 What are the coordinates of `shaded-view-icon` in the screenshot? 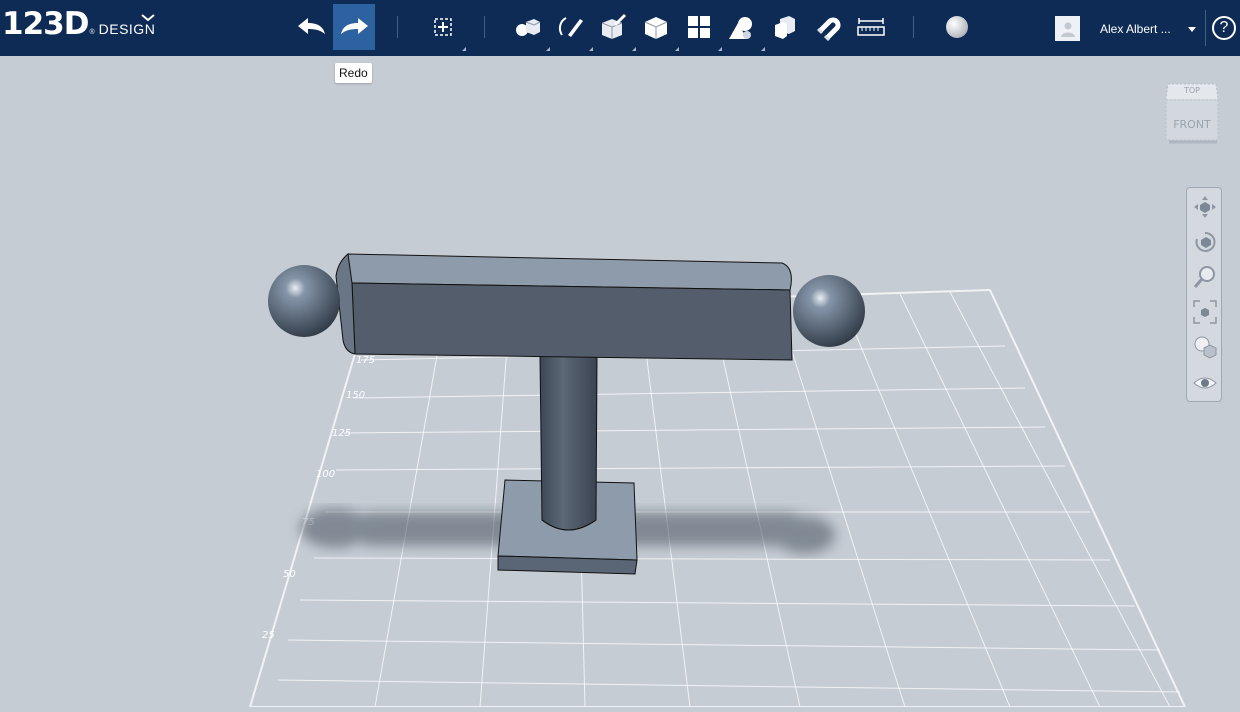 It's located at (1205, 347).